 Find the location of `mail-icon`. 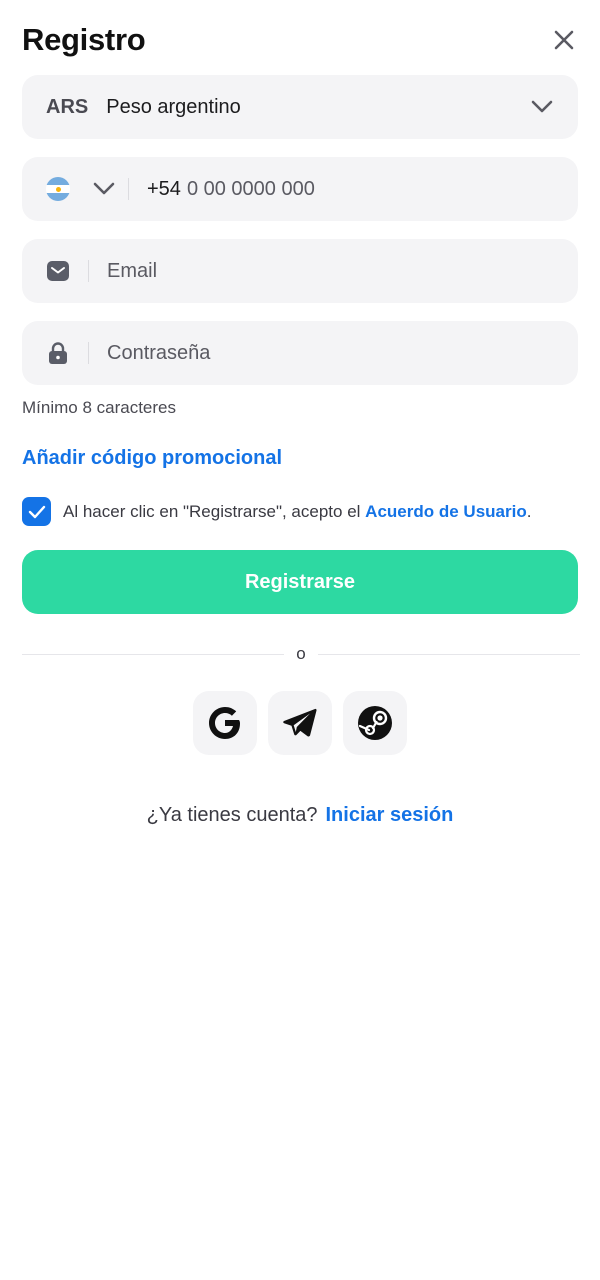

mail-icon is located at coordinates (58, 271).